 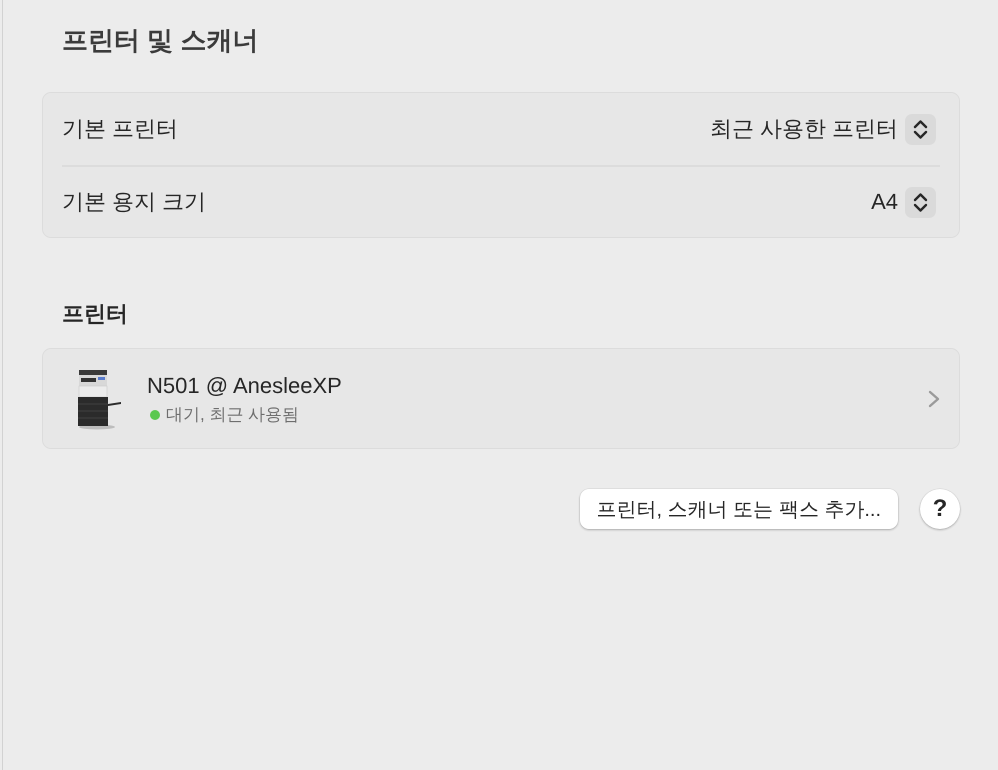 I want to click on printer-name: N501 @ AnesleeXP, so click(x=244, y=386).